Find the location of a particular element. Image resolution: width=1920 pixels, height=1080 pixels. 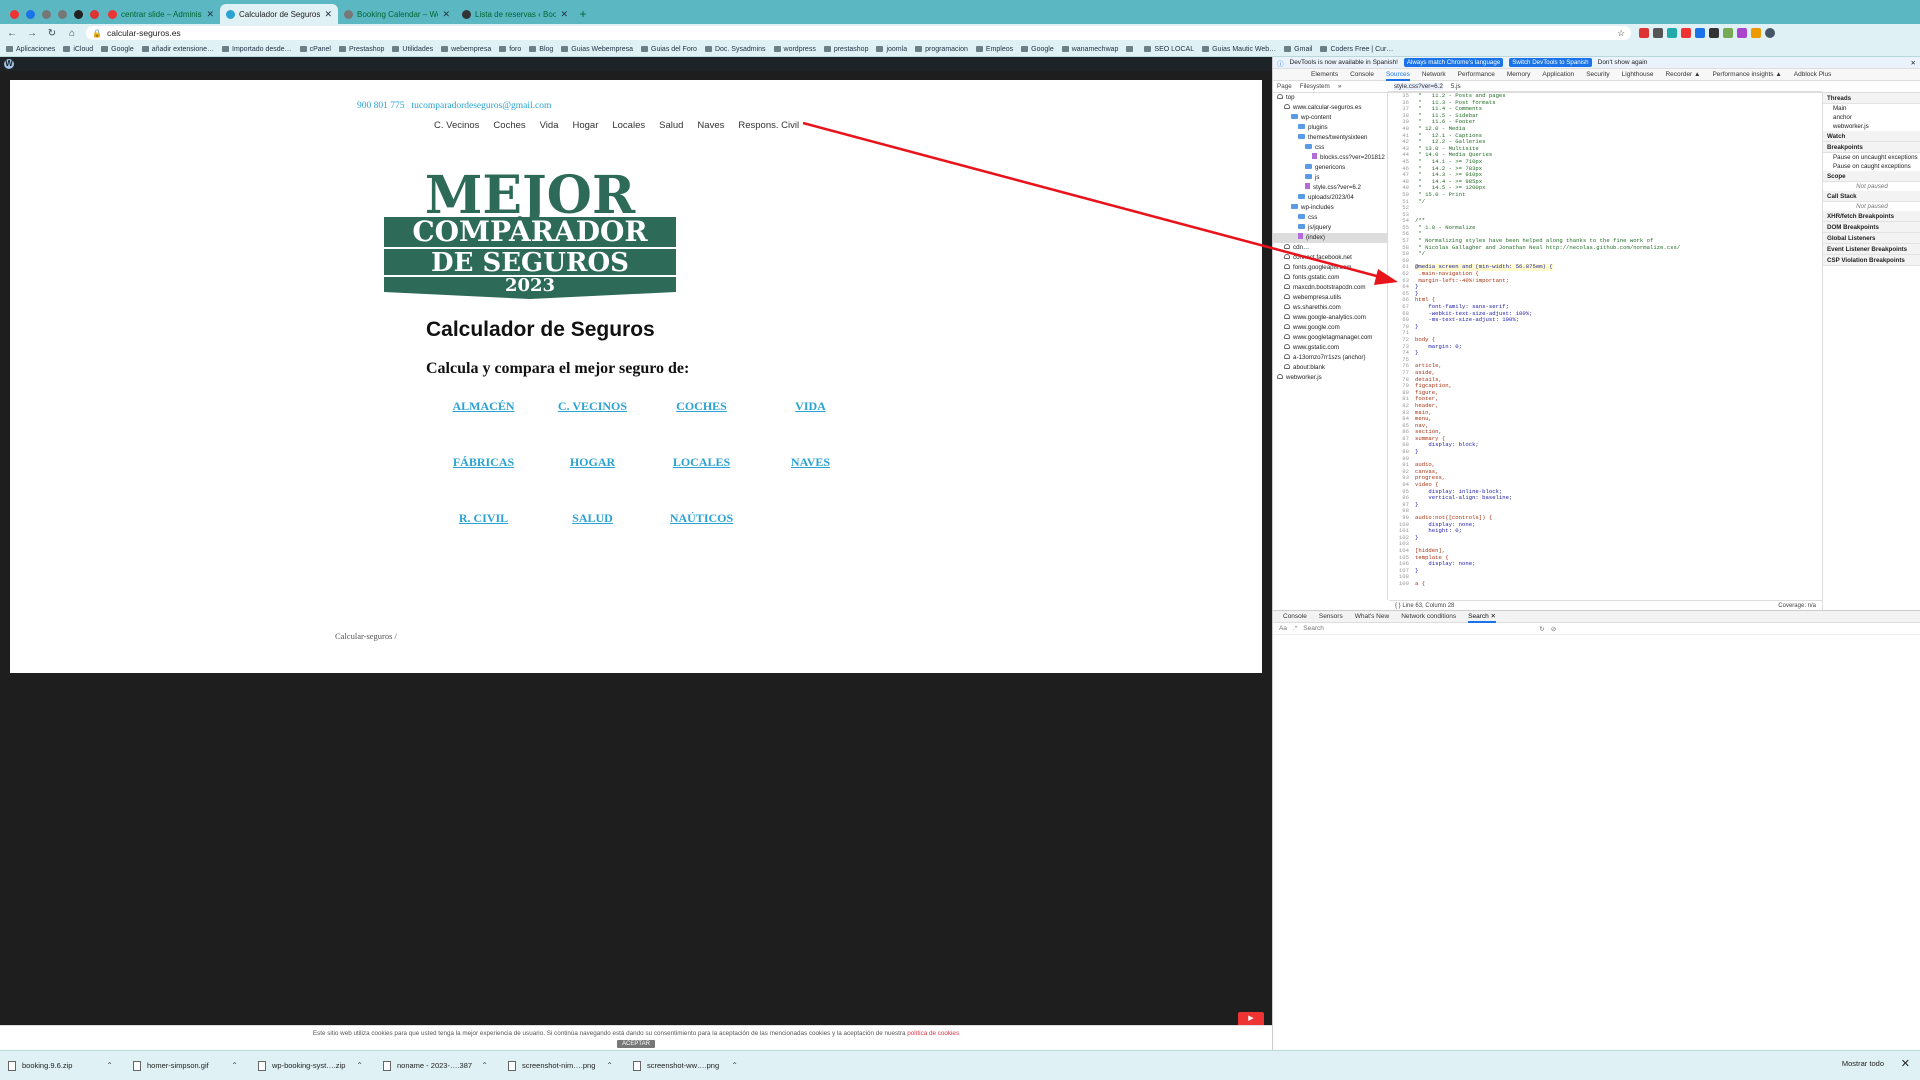

drawer-tab: Console is located at coordinates (1295, 616).